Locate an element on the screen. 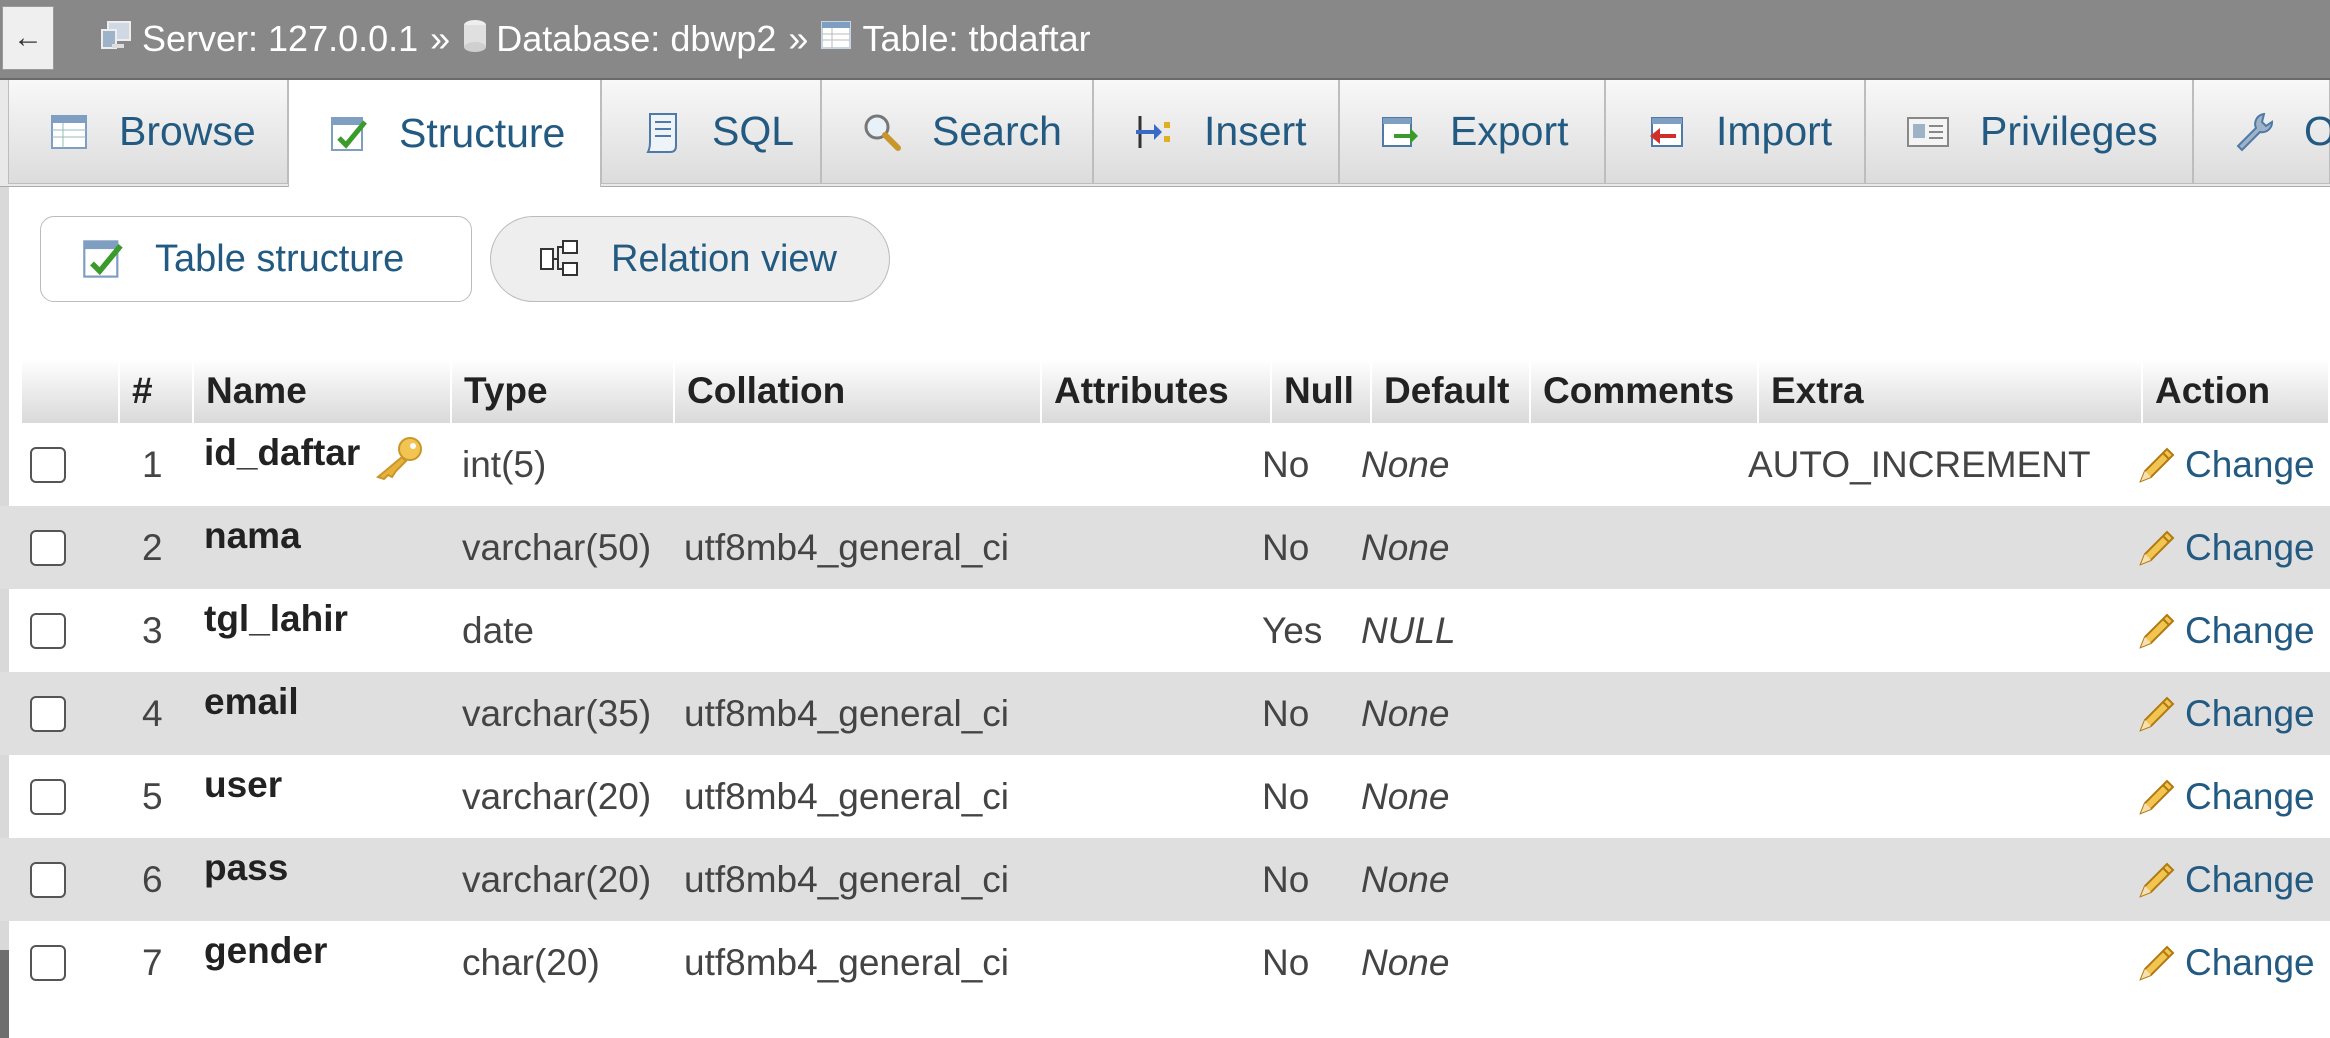 The image size is (2330, 1038). tab-privileges: Privileges is located at coordinates (2029, 132).